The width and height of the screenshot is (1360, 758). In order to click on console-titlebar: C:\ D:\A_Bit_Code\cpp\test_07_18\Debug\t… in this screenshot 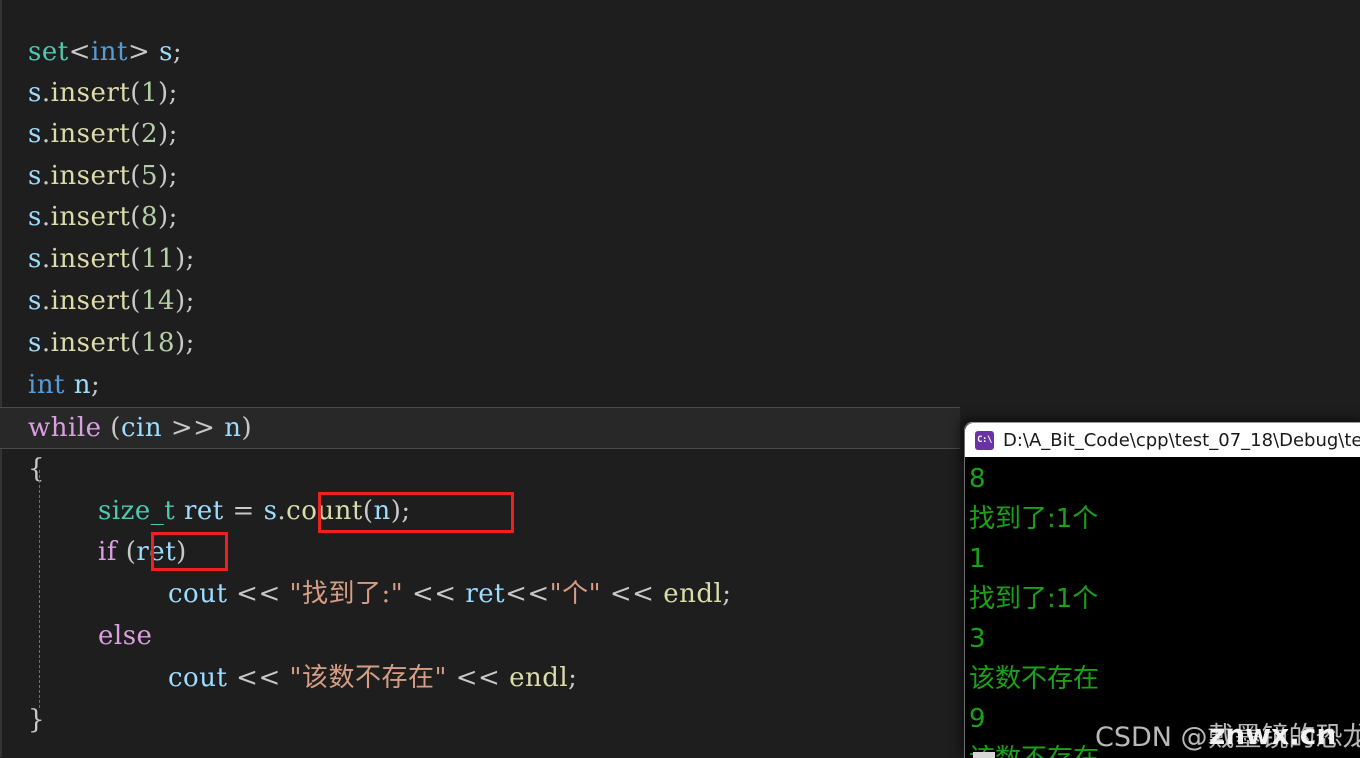, I will do `click(1162, 440)`.